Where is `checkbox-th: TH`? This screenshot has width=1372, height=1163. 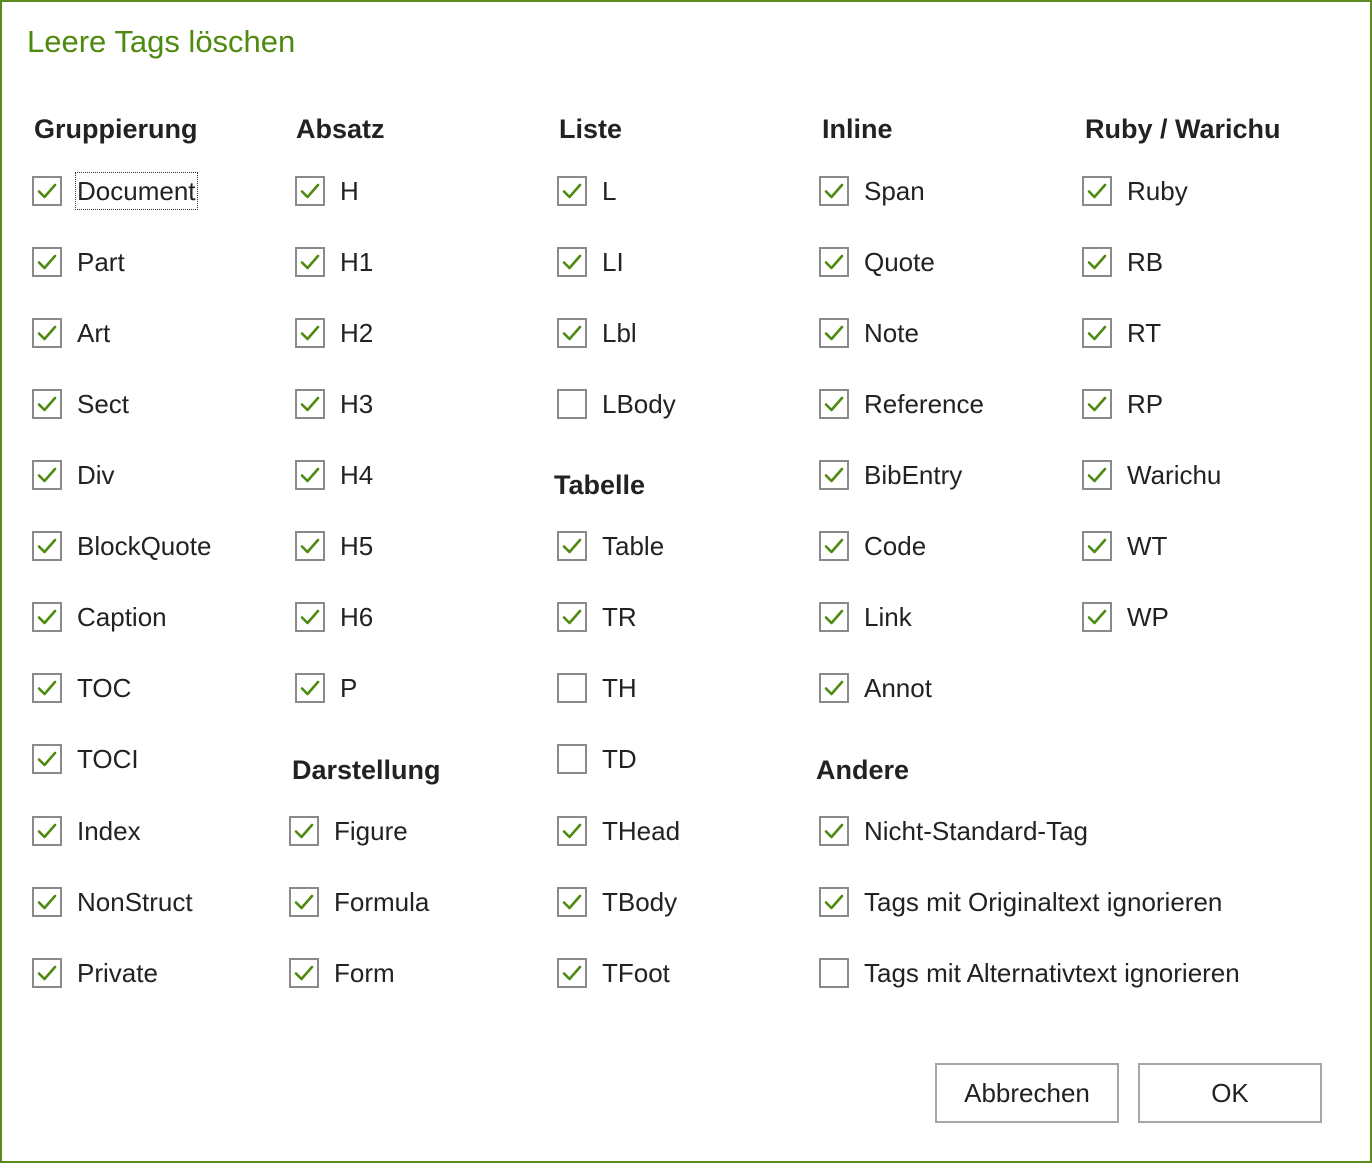
checkbox-th: TH is located at coordinates (597, 688).